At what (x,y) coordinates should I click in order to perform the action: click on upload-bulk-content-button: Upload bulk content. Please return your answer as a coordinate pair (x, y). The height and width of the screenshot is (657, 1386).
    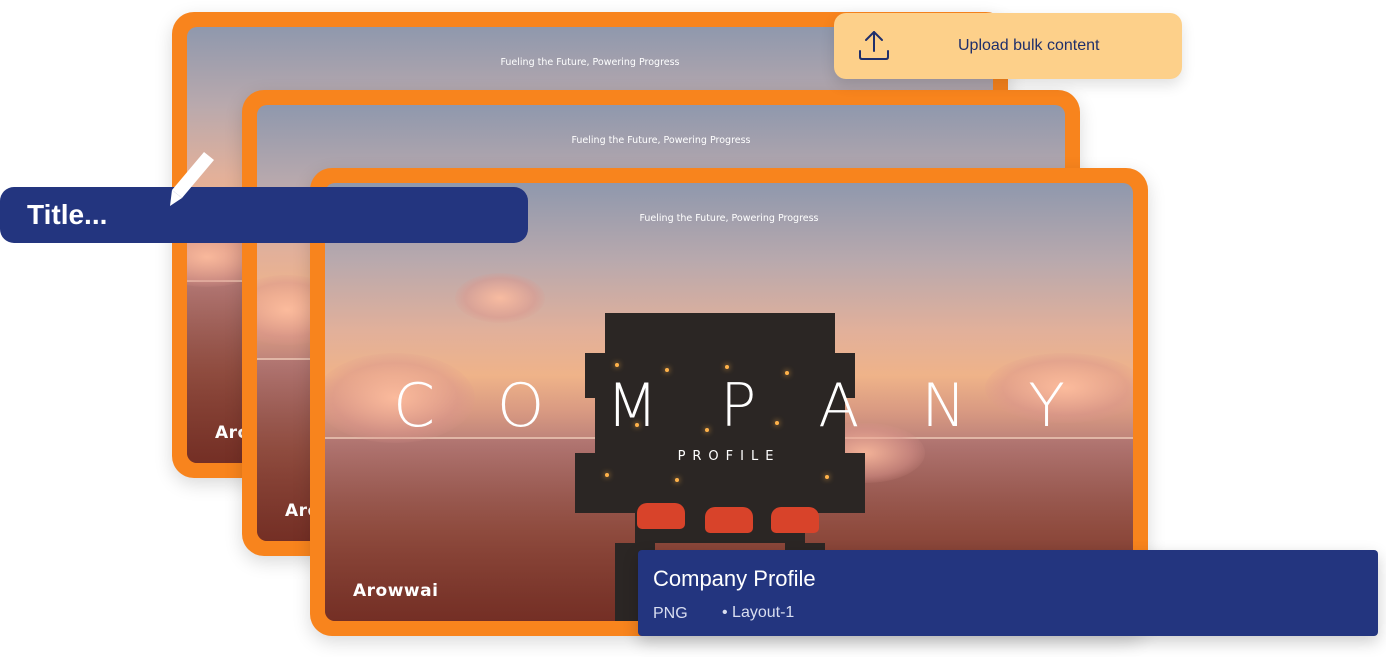
    Looking at the image, I should click on (1008, 46).